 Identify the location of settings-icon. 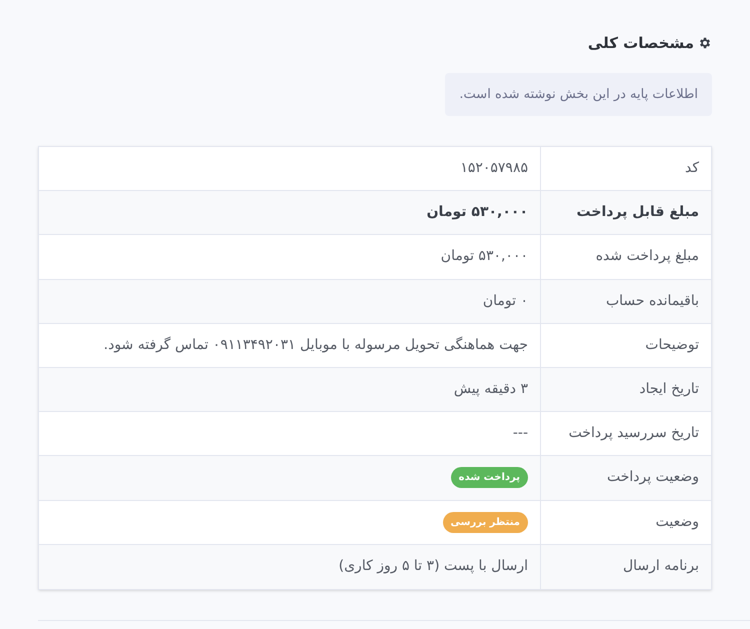
(705, 43).